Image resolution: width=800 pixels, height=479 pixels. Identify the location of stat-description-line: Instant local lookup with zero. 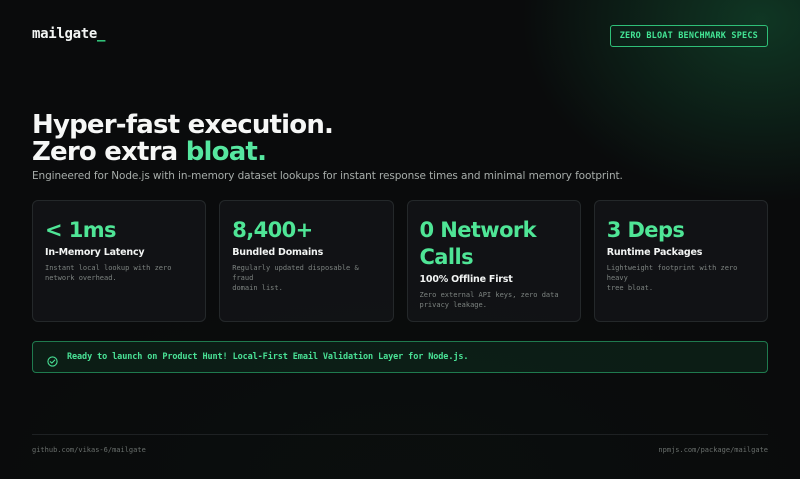
(108, 268).